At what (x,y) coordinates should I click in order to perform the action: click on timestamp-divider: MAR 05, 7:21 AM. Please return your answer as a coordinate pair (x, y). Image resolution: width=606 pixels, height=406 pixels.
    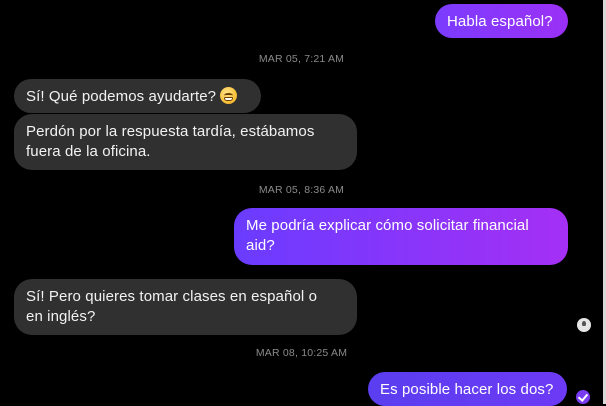
    Looking at the image, I should click on (301, 59).